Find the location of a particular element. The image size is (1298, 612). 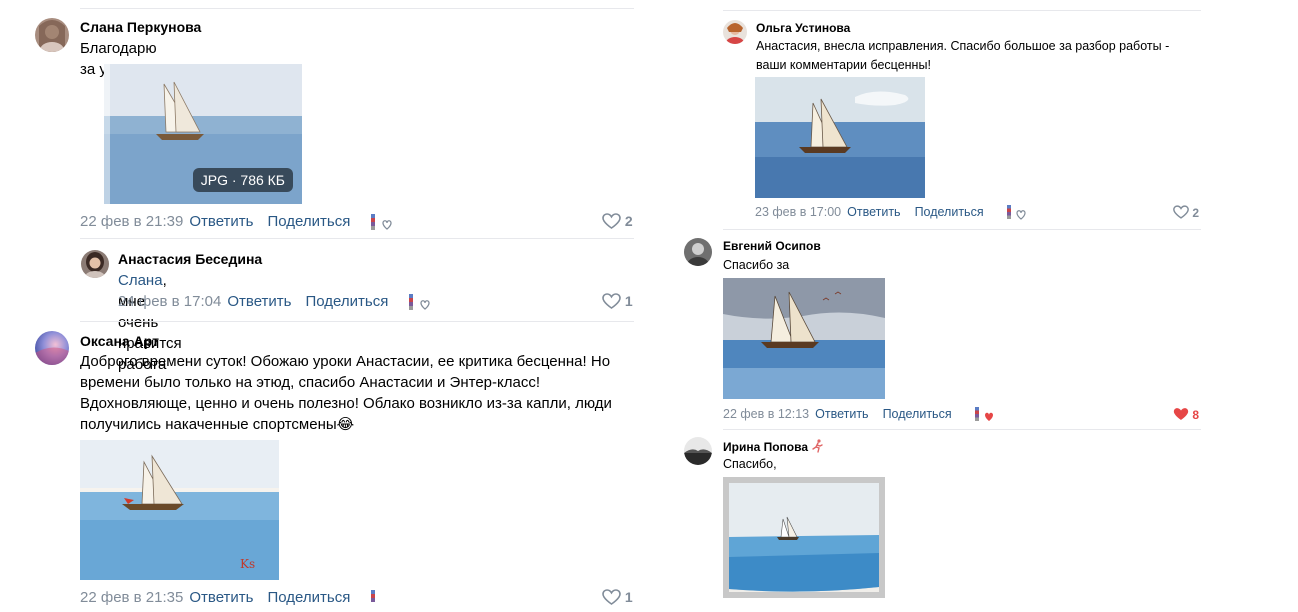

comment-author: Слана Перкунова is located at coordinates (140, 27).